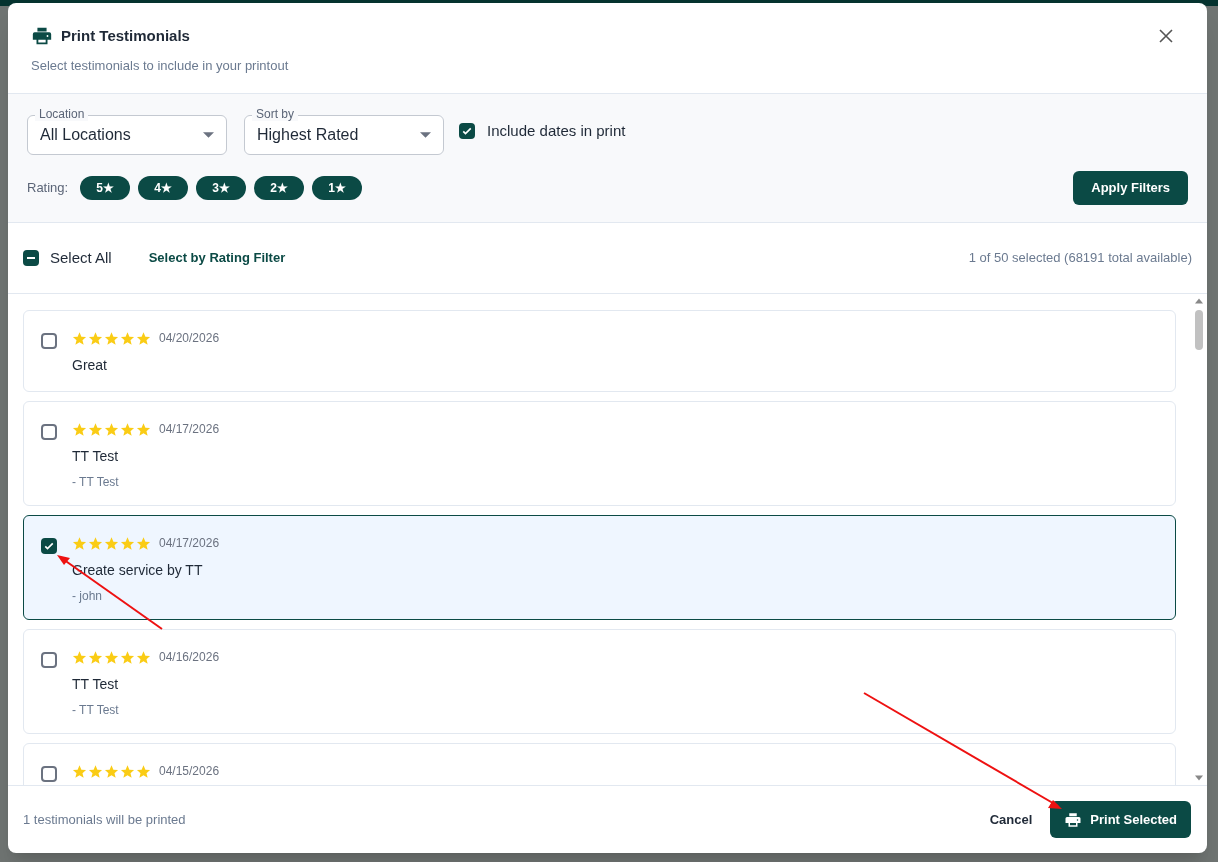  Describe the element at coordinates (86, 135) in the screenshot. I see `field-value: All Locations` at that location.